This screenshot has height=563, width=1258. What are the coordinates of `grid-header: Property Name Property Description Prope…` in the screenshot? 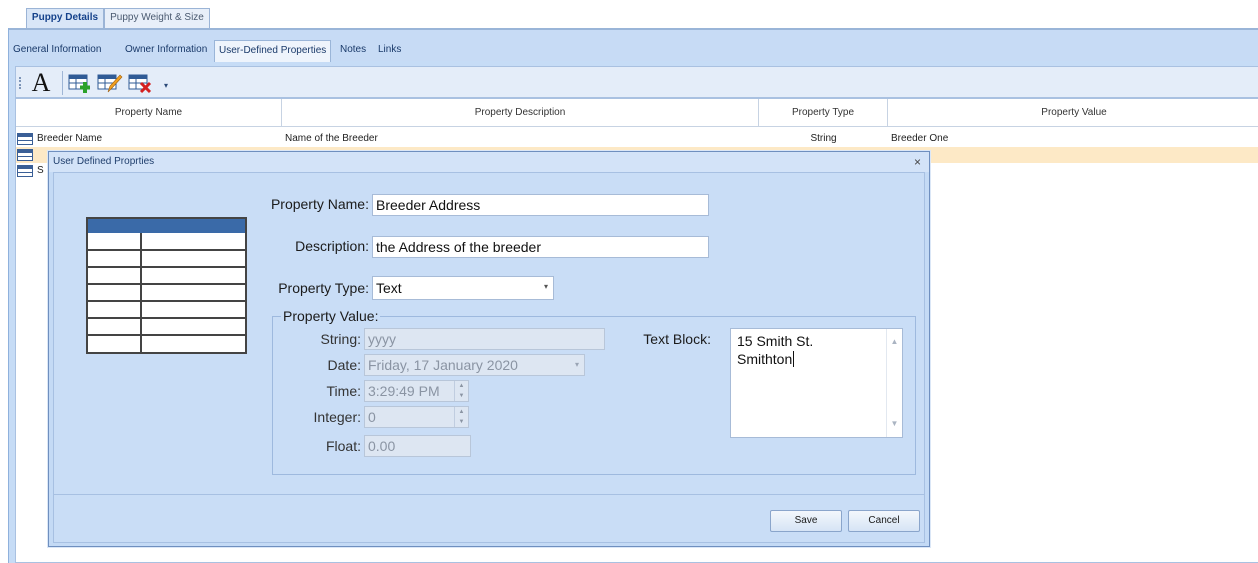 It's located at (637, 113).